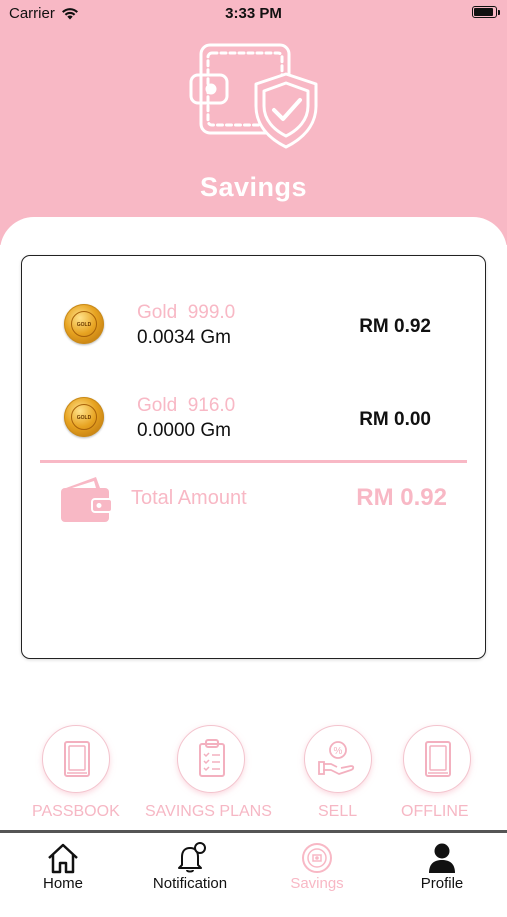 Image resolution: width=507 pixels, height=917 pixels. I want to click on quick-actions: PASSBOOK SAVINGS PLANS % SELL OFFLINE, so click(253, 777).